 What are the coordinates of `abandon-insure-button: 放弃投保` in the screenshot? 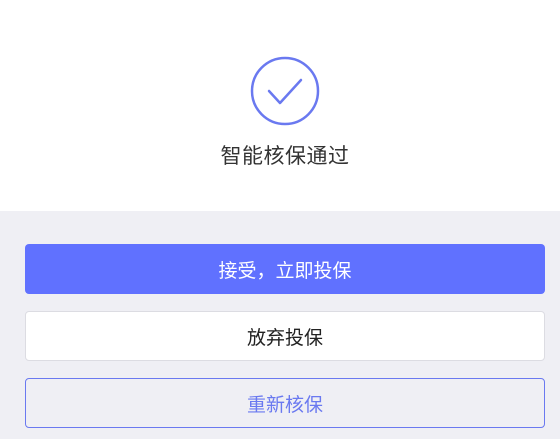 It's located at (285, 336).